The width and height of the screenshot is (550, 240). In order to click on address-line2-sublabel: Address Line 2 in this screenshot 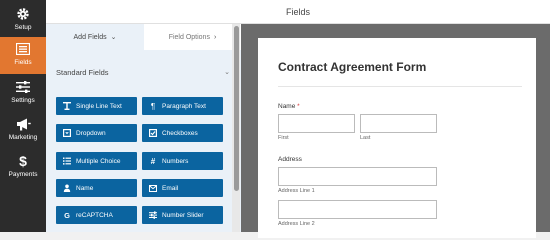, I will do `click(296, 224)`.